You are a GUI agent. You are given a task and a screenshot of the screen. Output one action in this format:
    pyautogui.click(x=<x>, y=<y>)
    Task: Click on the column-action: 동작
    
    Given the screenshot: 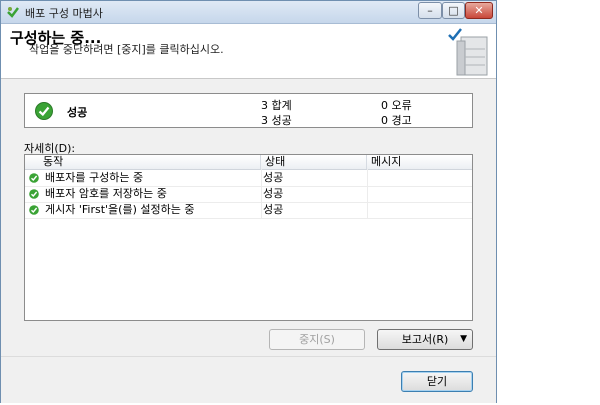 What is the action you would take?
    pyautogui.click(x=150, y=162)
    